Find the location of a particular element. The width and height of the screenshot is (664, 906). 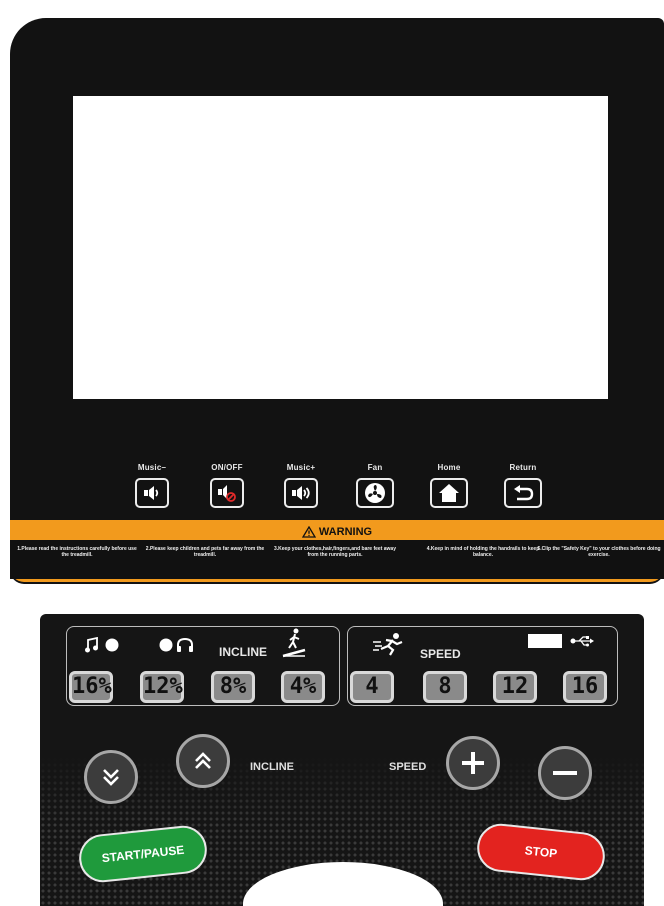

speed-preset-16: 16 is located at coordinates (585, 687).